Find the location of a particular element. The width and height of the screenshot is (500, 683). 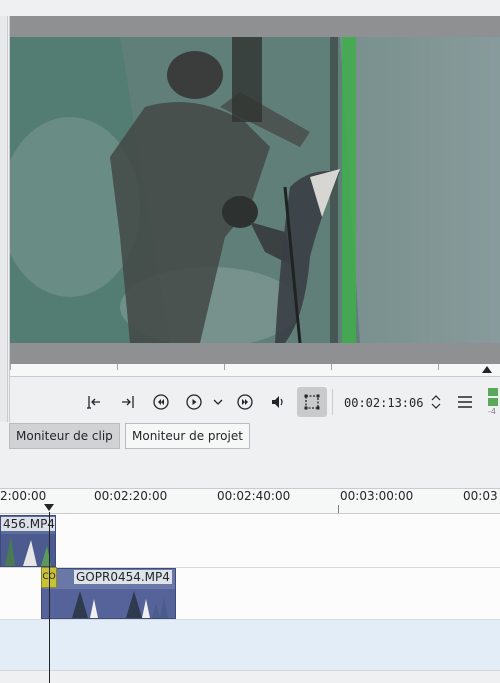

crop-frame-icon is located at coordinates (312, 402).